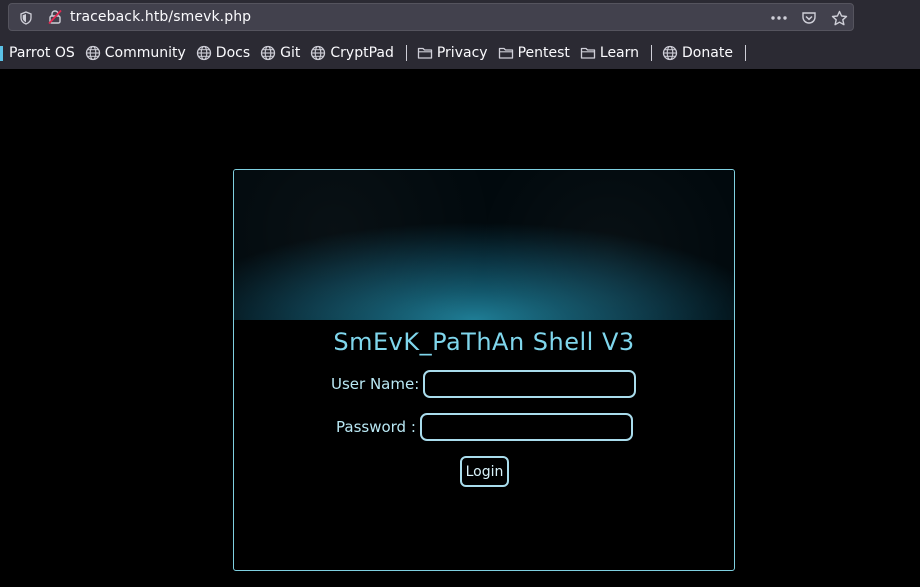 The height and width of the screenshot is (587, 920). What do you see at coordinates (375, 384) in the screenshot?
I see `username-label: User Name:` at bounding box center [375, 384].